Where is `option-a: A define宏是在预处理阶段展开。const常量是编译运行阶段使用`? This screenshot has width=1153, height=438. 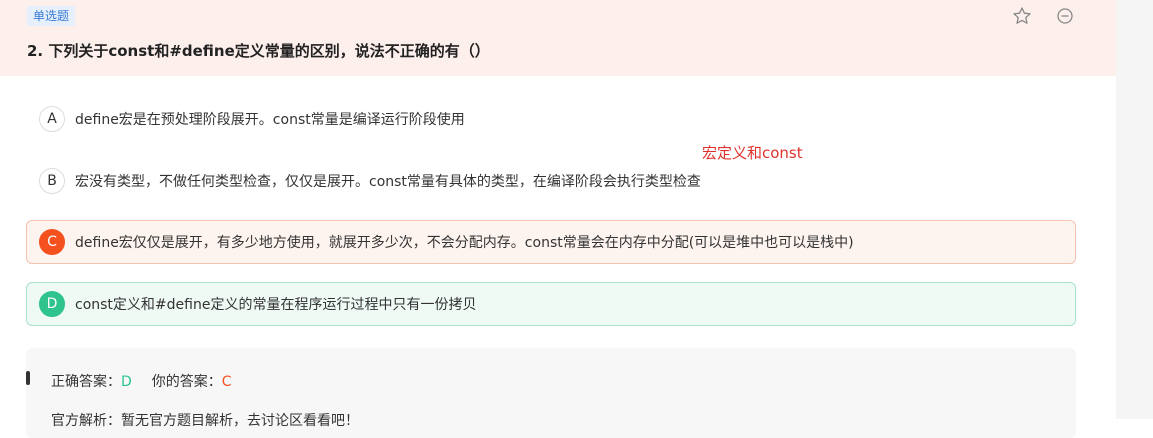
option-a: A define宏是在预处理阶段展开。const常量是编译运行阶段使用 is located at coordinates (551, 119).